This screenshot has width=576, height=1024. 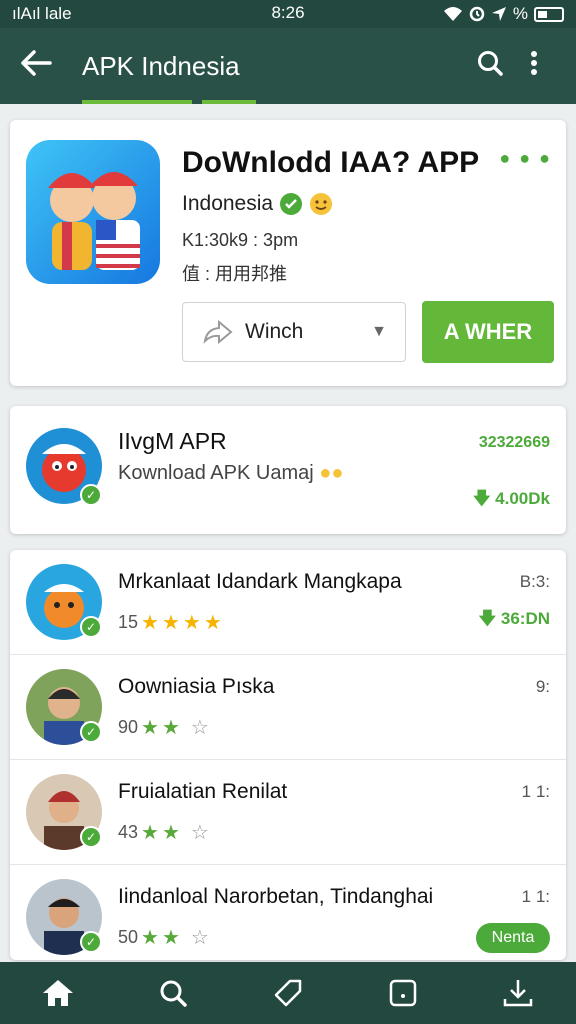 What do you see at coordinates (45, 66) in the screenshot?
I see `back-arrow-icon` at bounding box center [45, 66].